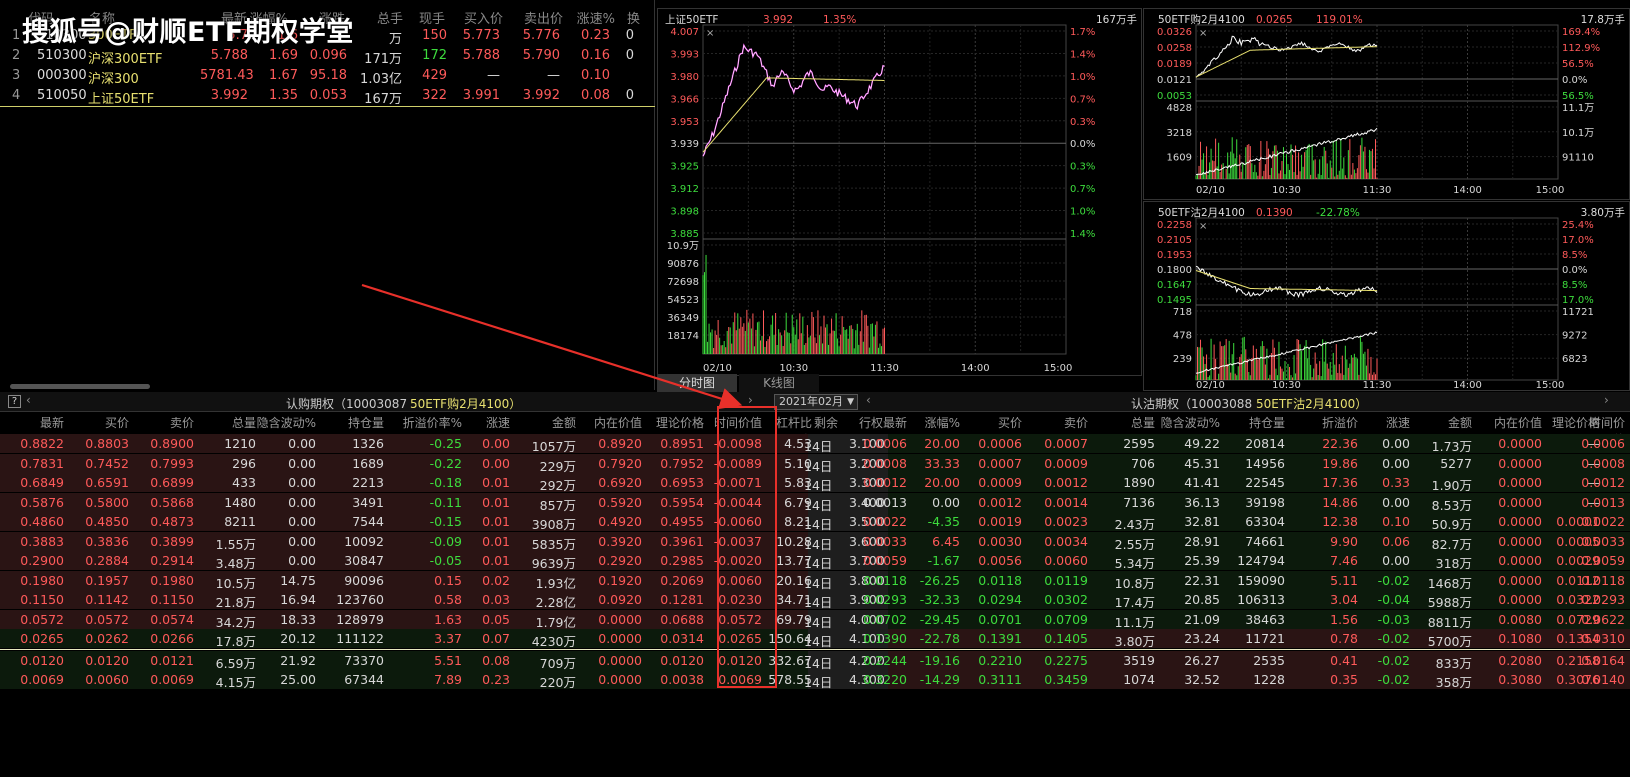 The height and width of the screenshot is (777, 1630). Describe the element at coordinates (592, 17) in the screenshot. I see `quote-col-header: 涨速%` at that location.